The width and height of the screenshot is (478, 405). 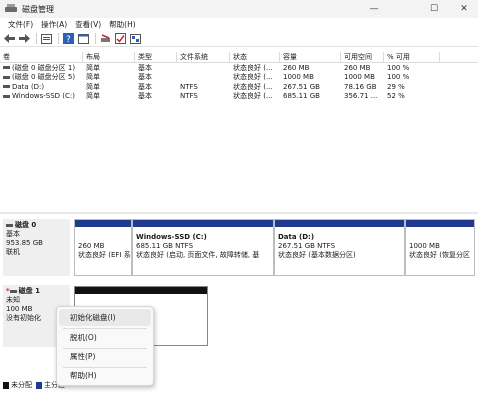 What do you see at coordinates (39, 385) in the screenshot?
I see `legend-swatch-primary` at bounding box center [39, 385].